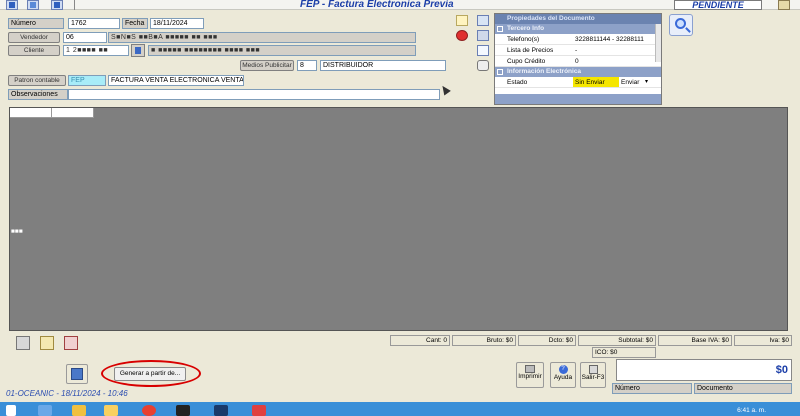 This screenshot has width=800, height=416. What do you see at coordinates (500, 29) in the screenshot?
I see `collapse-icon` at bounding box center [500, 29].